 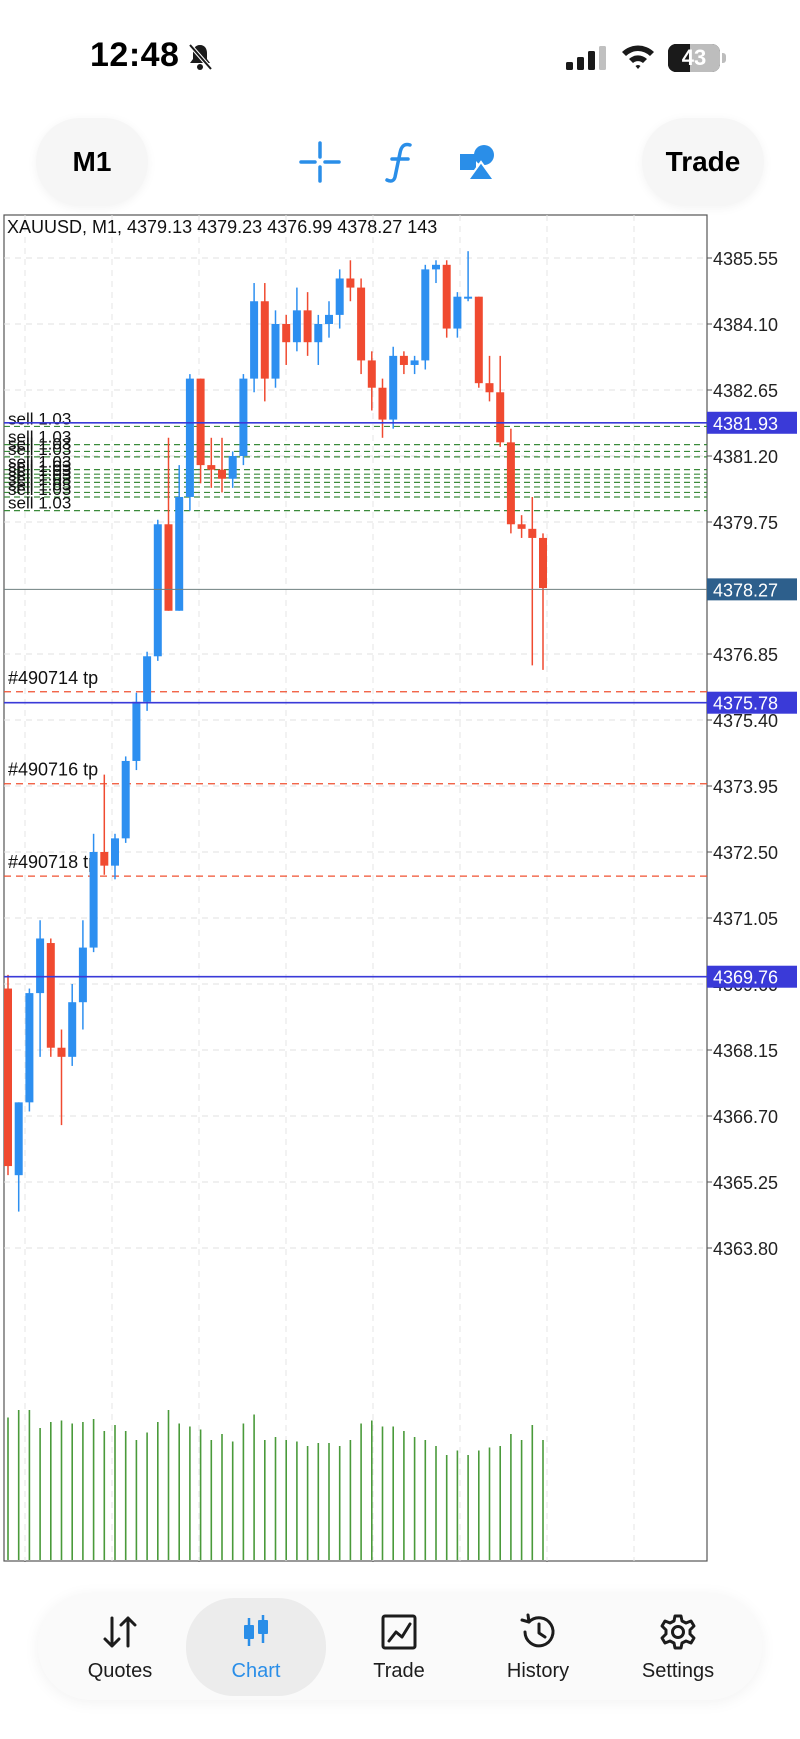 What do you see at coordinates (39, 503) in the screenshot?
I see `sell-order-label: sell 1.03` at bounding box center [39, 503].